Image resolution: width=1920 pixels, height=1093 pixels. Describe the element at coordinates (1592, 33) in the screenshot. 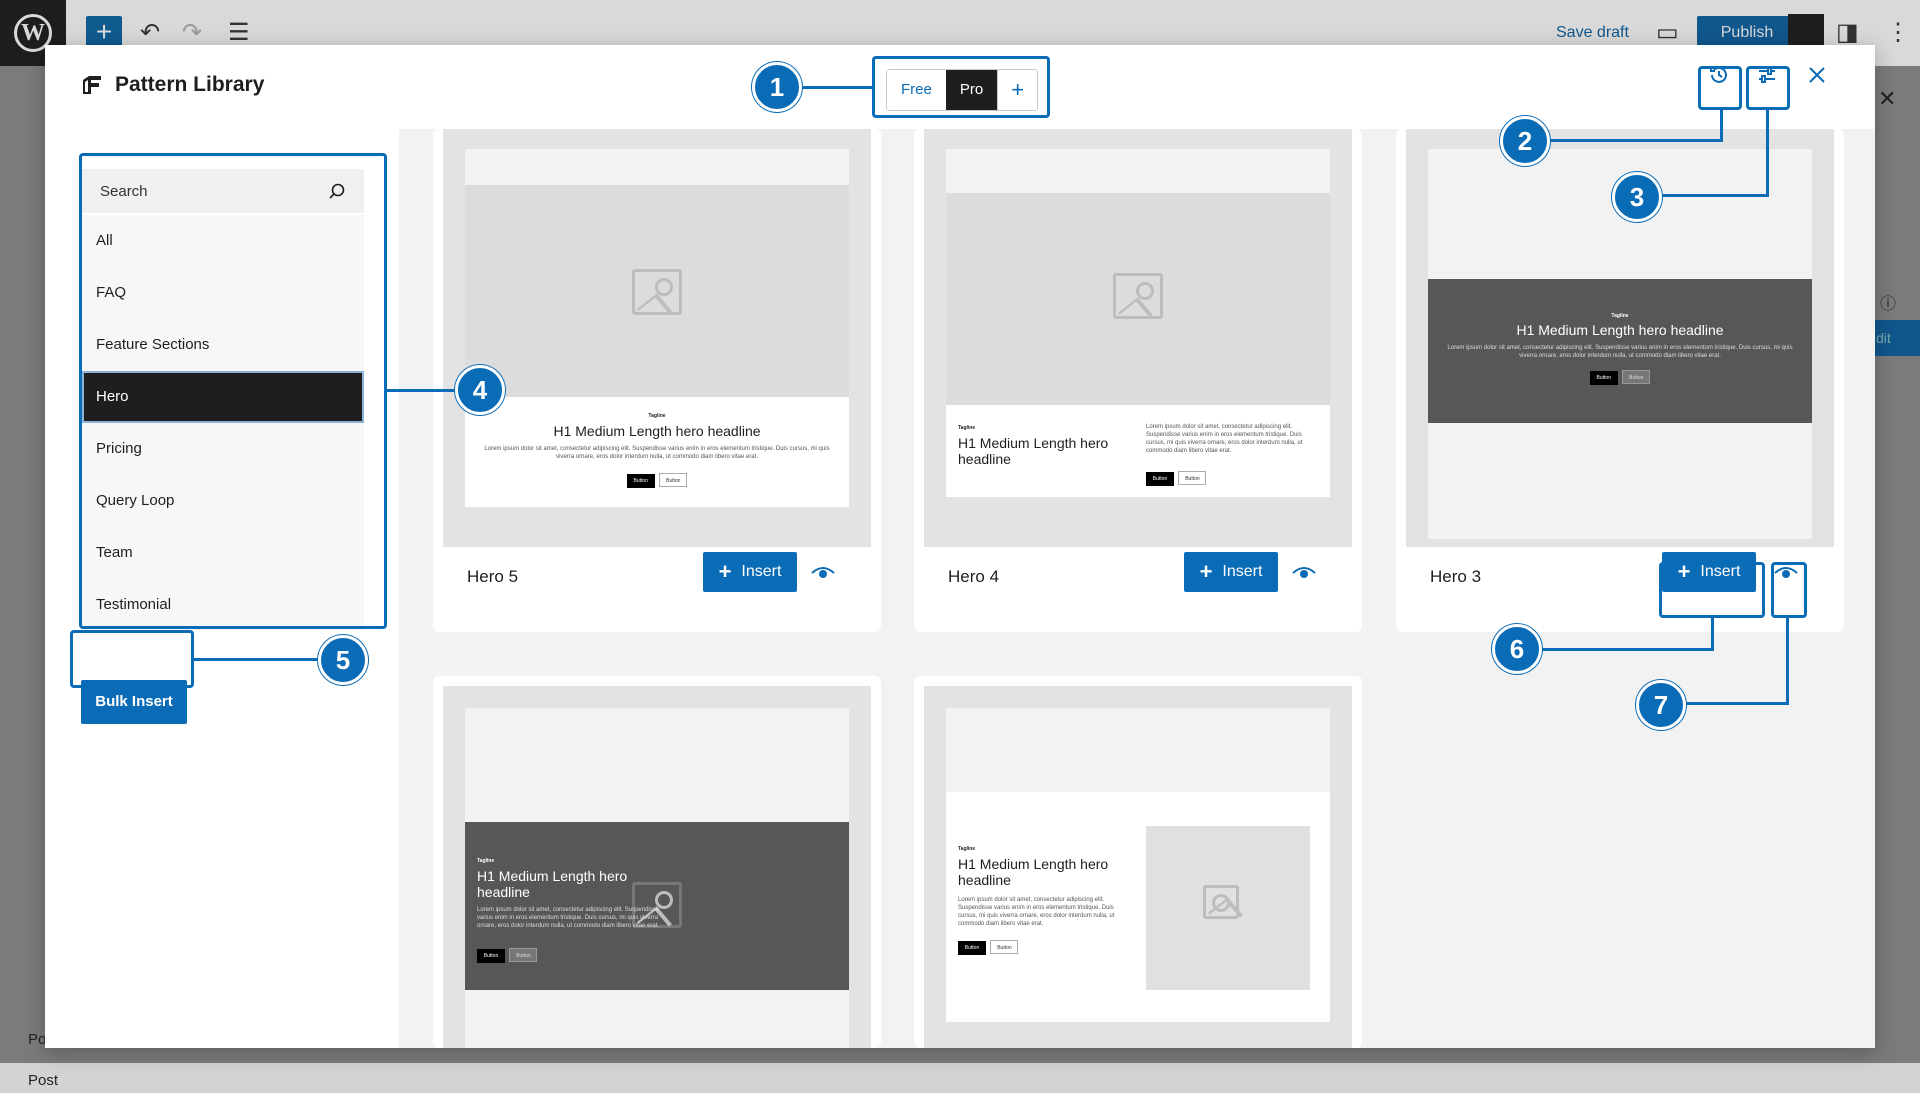

I see `save-draft-button: Save draft` at that location.